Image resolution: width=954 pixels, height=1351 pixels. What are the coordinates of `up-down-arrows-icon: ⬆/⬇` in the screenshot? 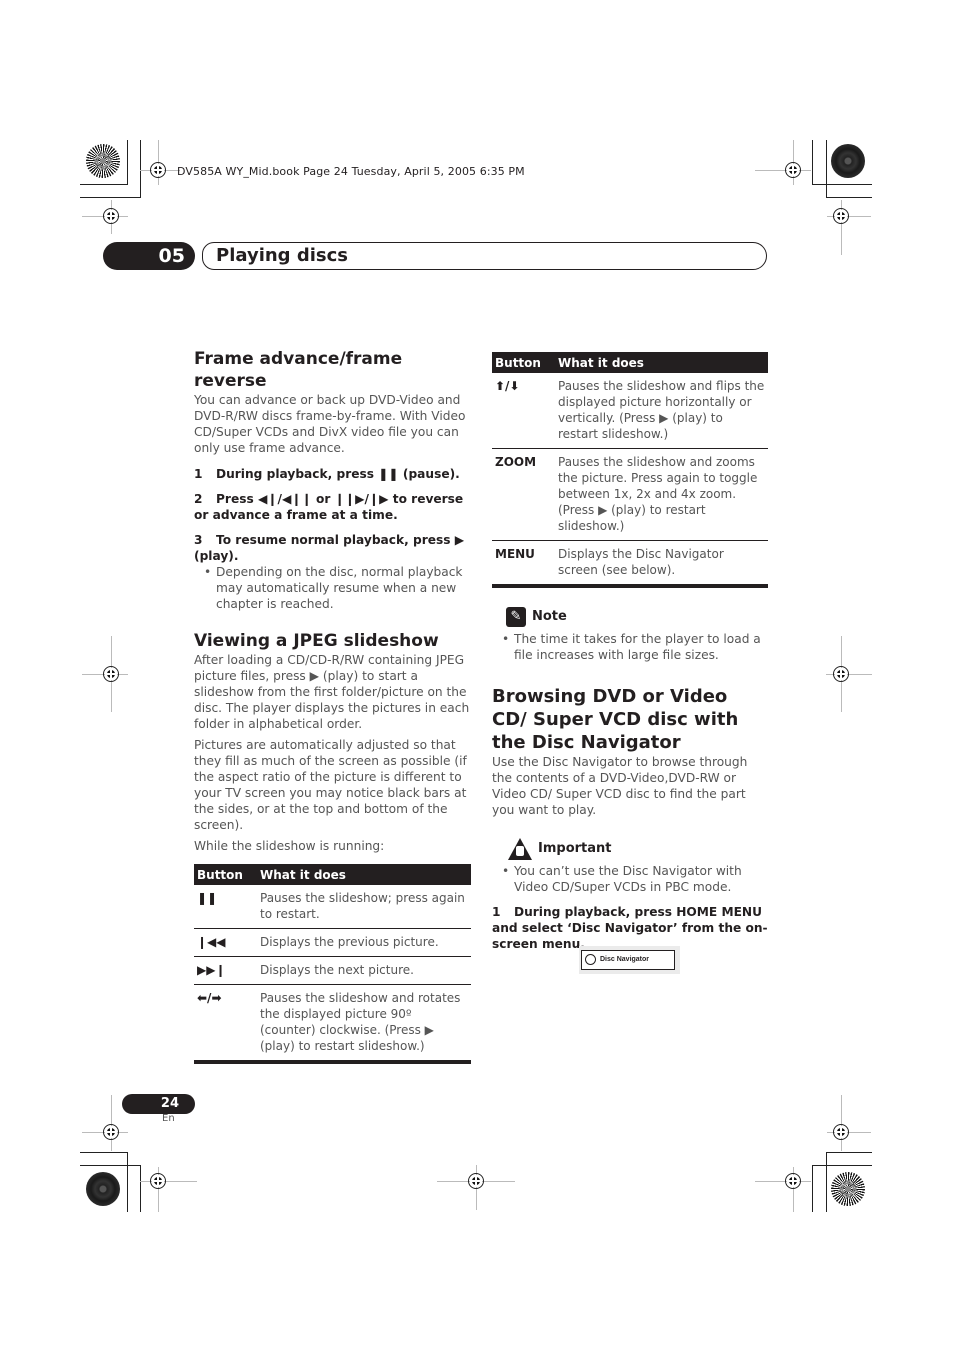 It's located at (523, 411).